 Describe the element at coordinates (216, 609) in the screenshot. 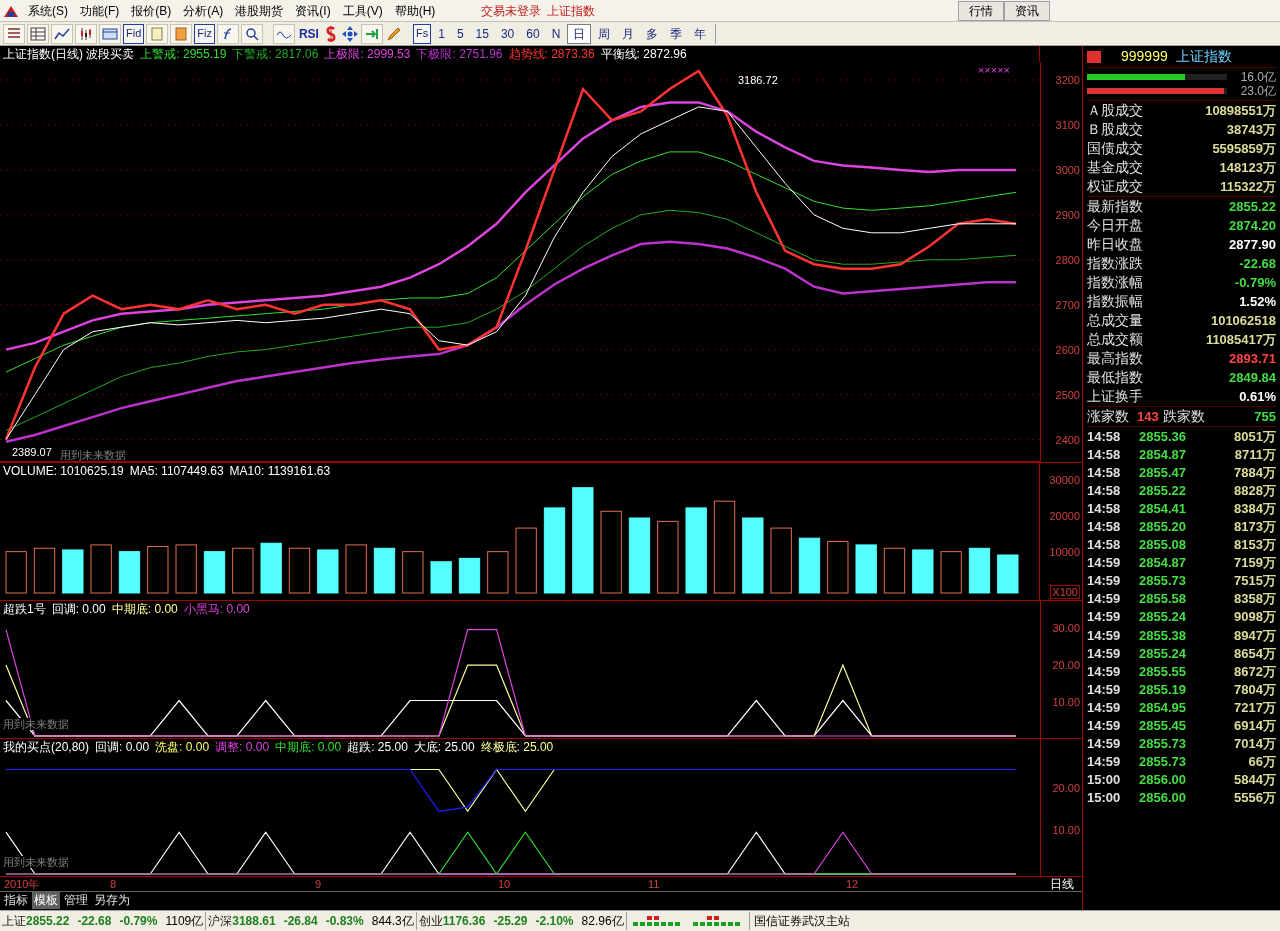

I see `legend-item: 小黑马: 0.00` at that location.